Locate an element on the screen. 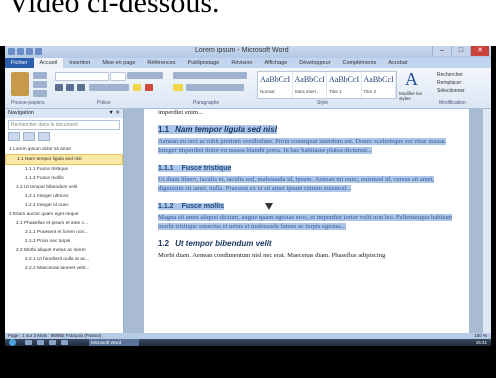  quick-access-toolbar is located at coordinates (25, 51).